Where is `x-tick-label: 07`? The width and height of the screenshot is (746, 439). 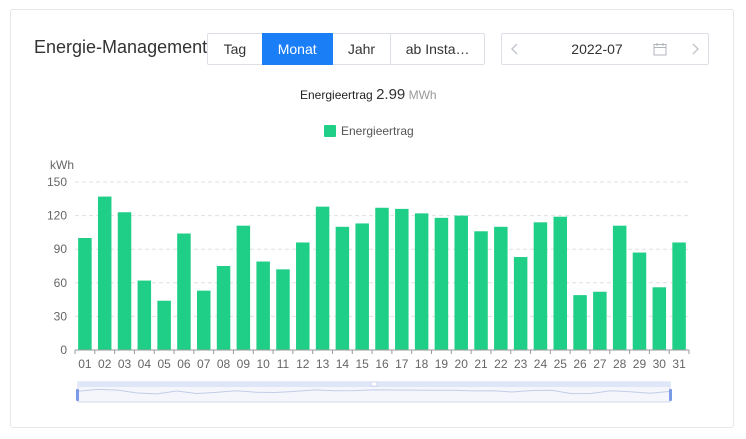
x-tick-label: 07 is located at coordinates (204, 364).